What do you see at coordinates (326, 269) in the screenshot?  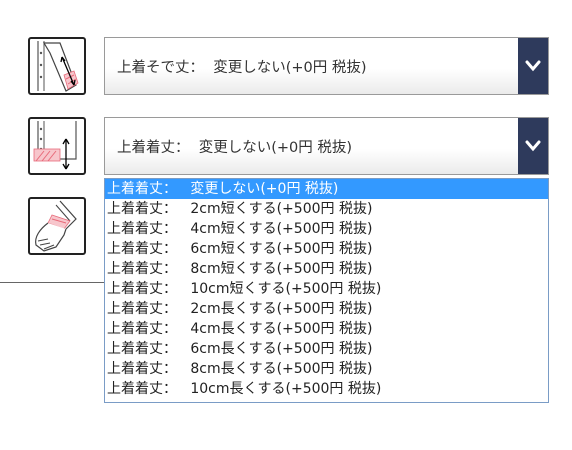 I see `dropdown-option: 上着着丈： 8cm短くする(+500円 税抜)` at bounding box center [326, 269].